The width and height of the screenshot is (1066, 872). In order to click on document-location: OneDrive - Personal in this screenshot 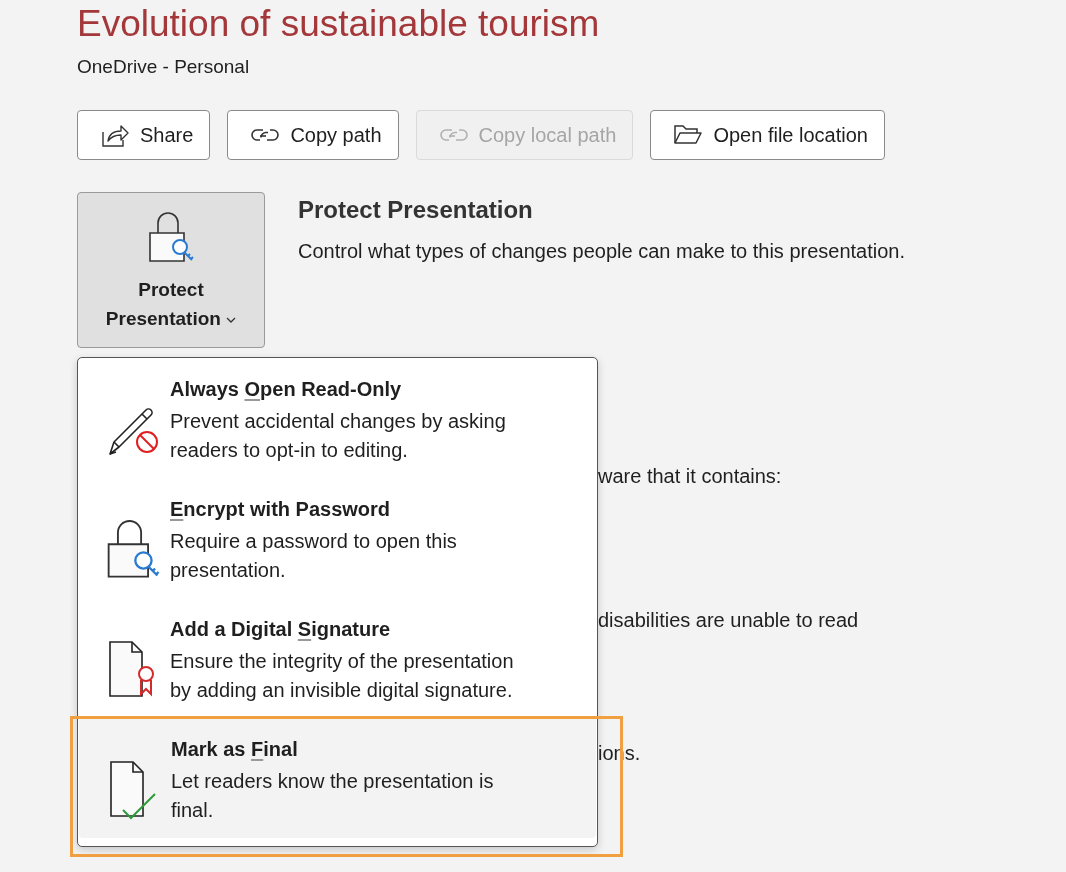, I will do `click(164, 67)`.